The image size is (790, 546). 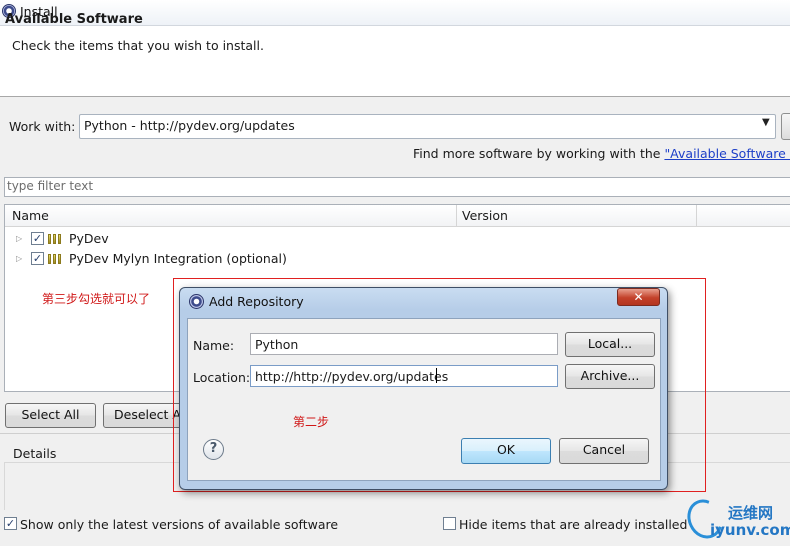 I want to click on watermark-url: iyunv.com, so click(x=750, y=530).